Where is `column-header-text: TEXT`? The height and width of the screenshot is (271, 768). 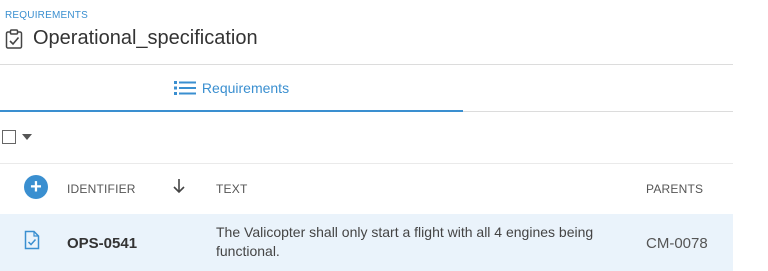
column-header-text: TEXT is located at coordinates (231, 189).